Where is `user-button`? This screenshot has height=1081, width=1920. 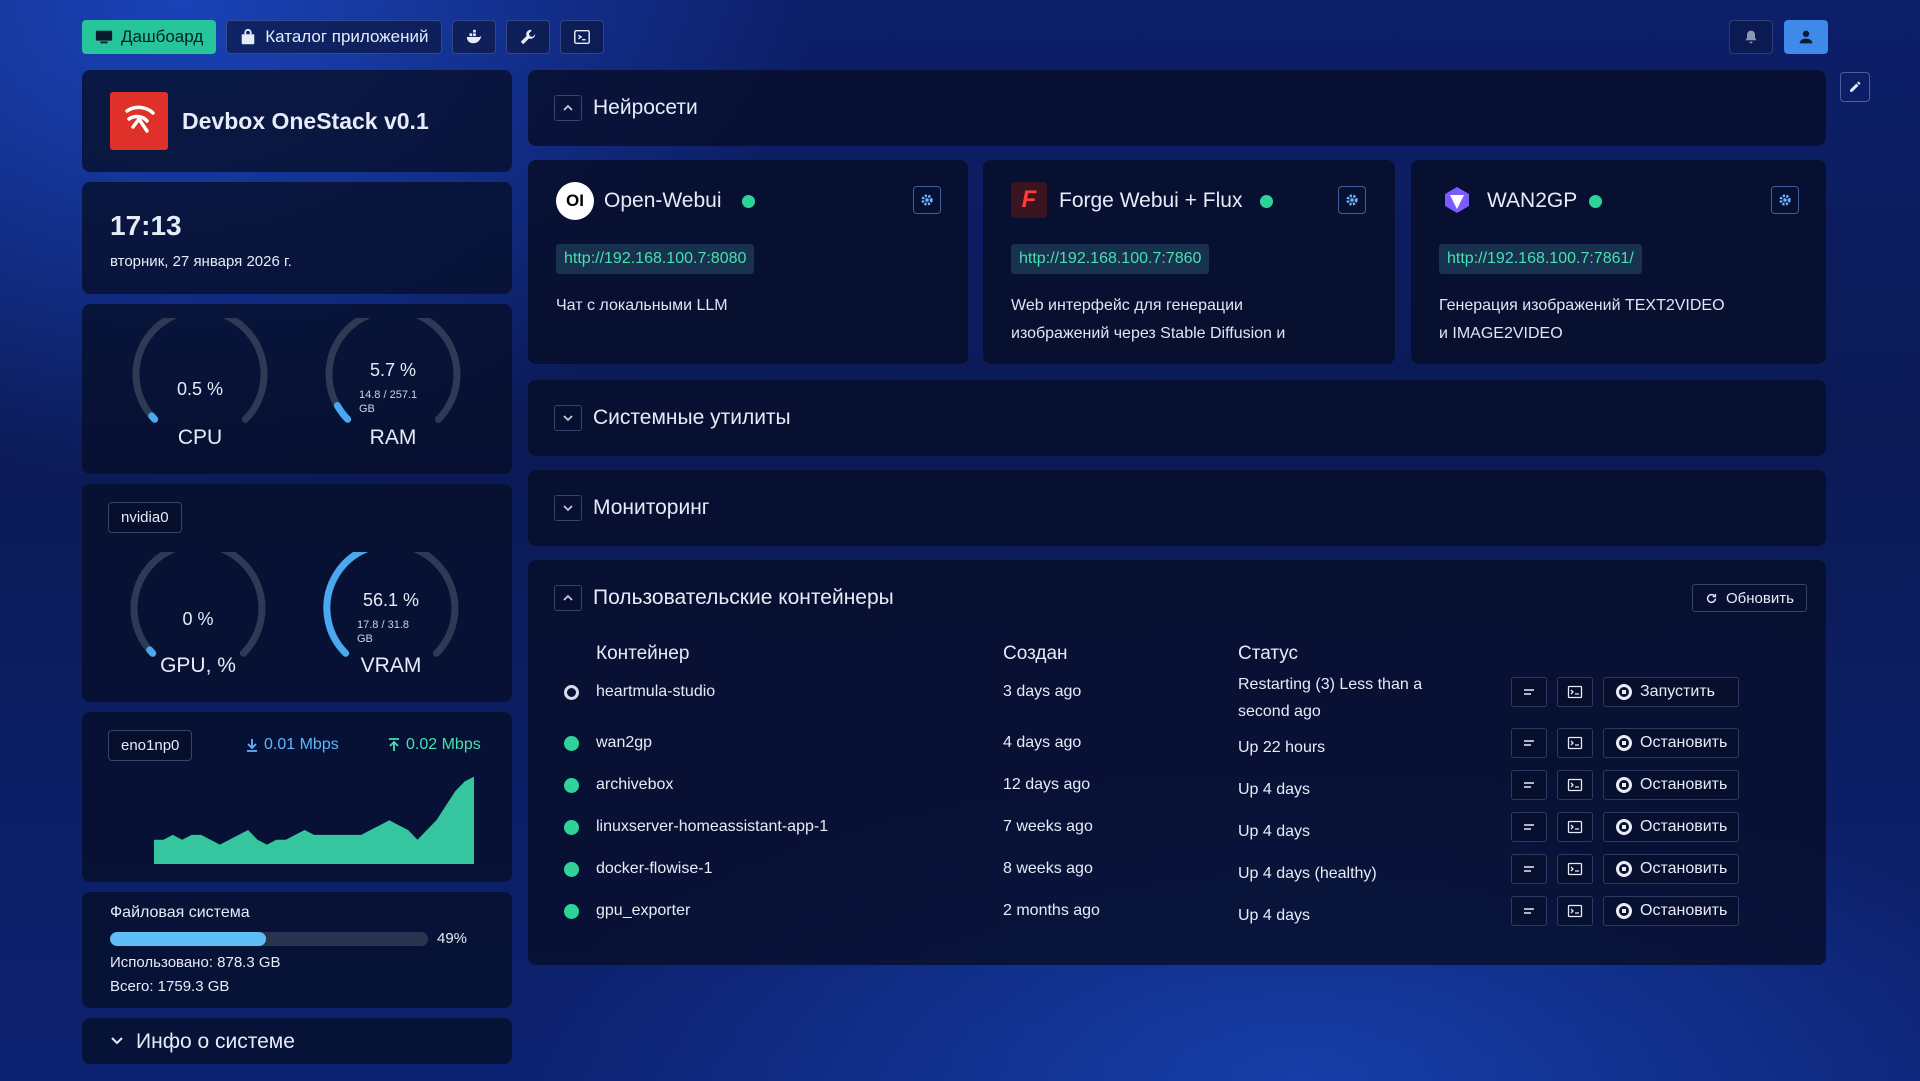 user-button is located at coordinates (1806, 37).